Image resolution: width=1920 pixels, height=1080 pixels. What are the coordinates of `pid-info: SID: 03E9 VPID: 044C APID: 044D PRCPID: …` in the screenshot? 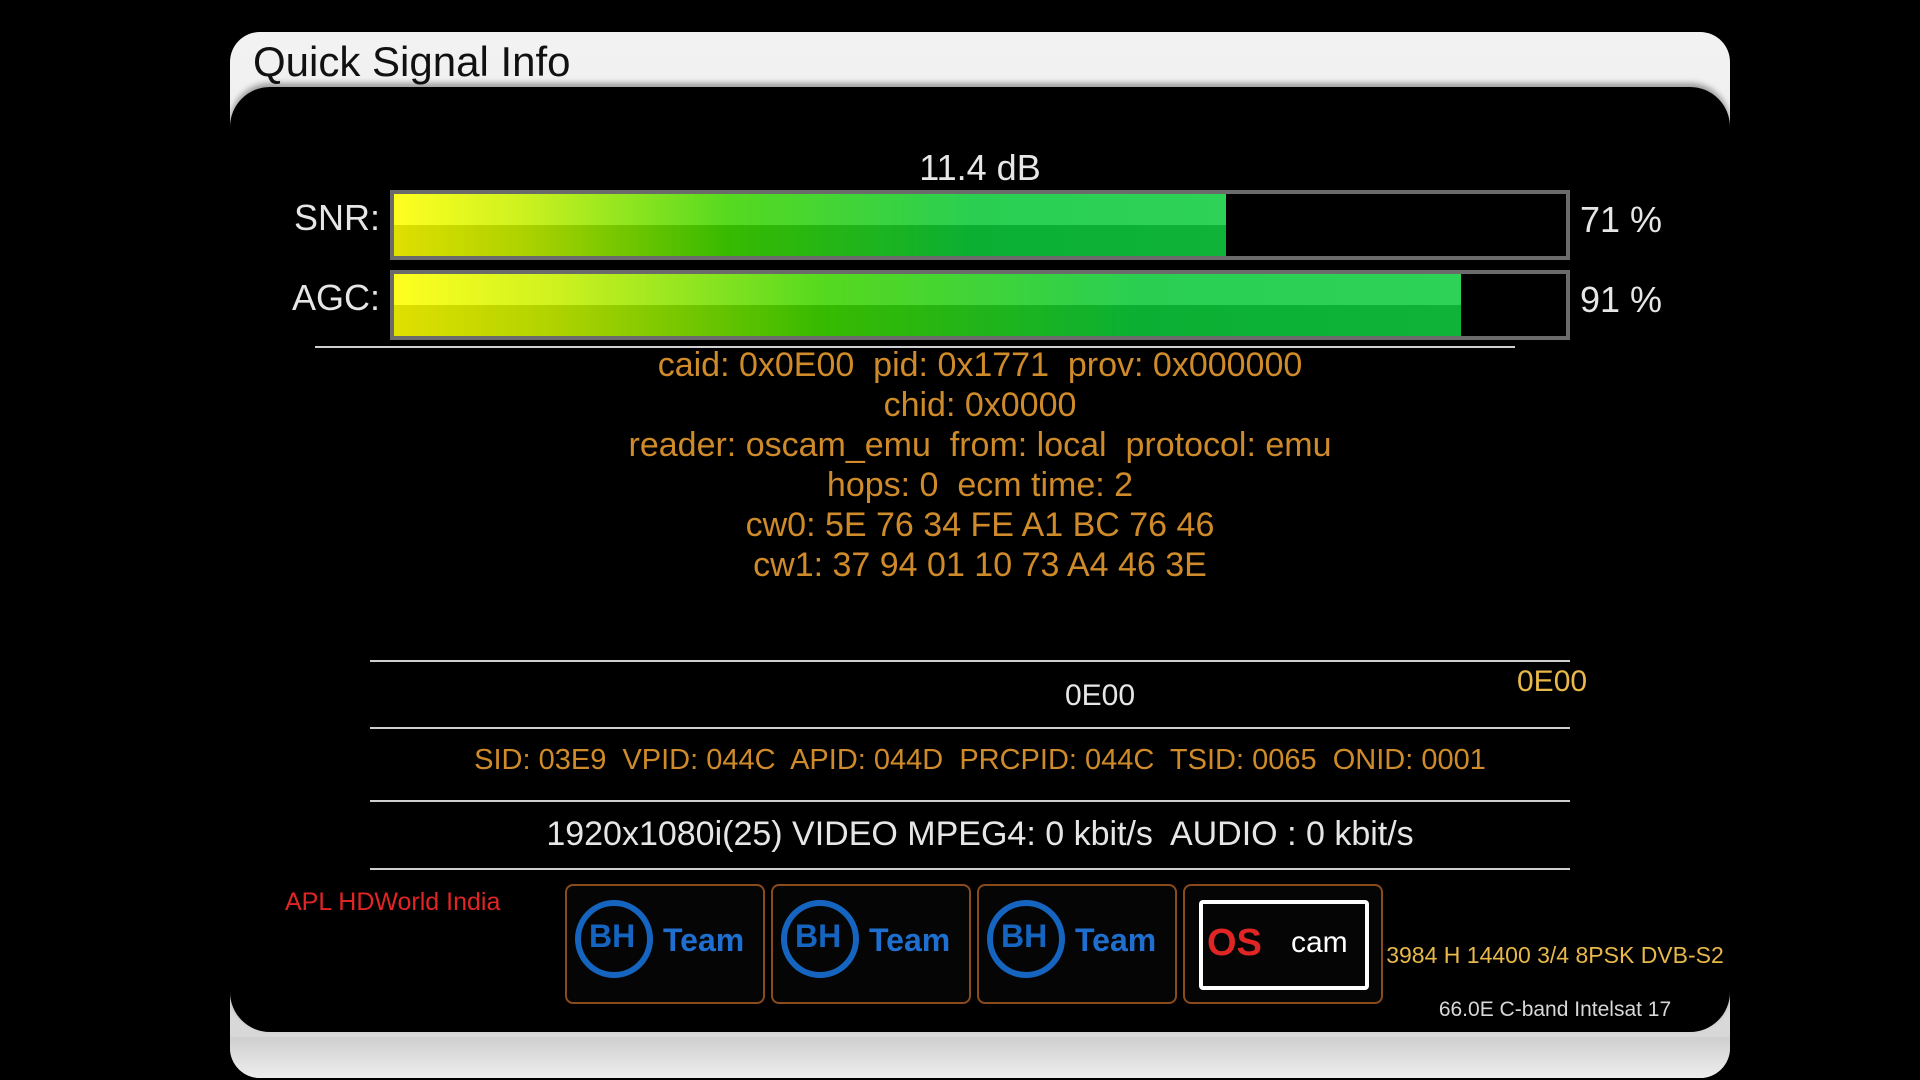 It's located at (980, 760).